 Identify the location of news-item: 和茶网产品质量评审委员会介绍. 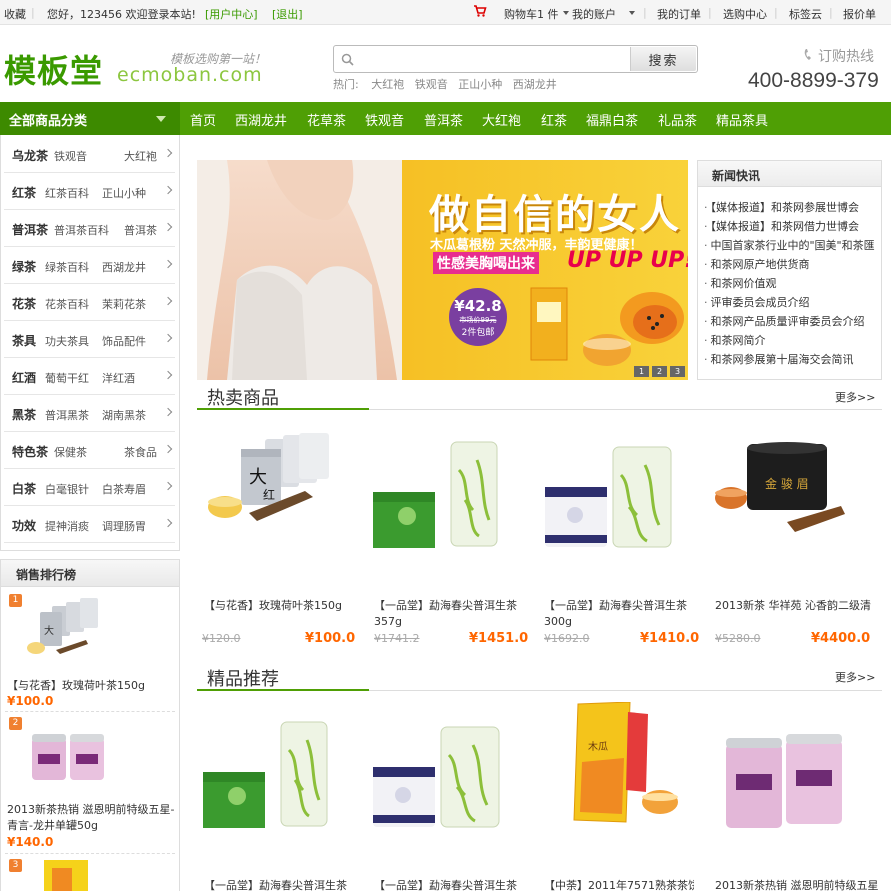
(792, 321).